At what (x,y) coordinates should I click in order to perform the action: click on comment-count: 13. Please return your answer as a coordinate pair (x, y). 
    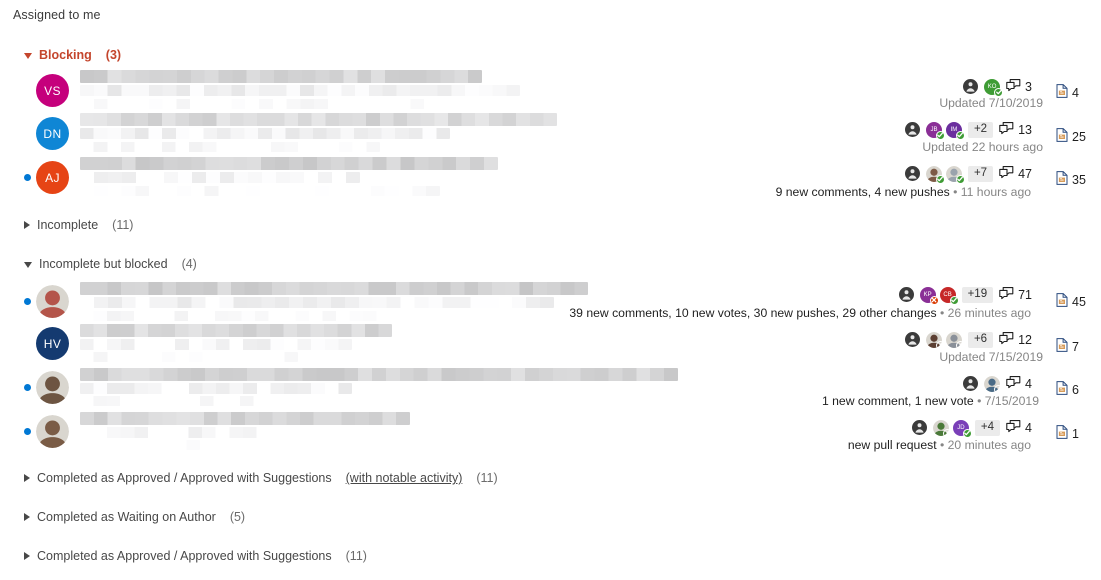
    Looking at the image, I should click on (1025, 129).